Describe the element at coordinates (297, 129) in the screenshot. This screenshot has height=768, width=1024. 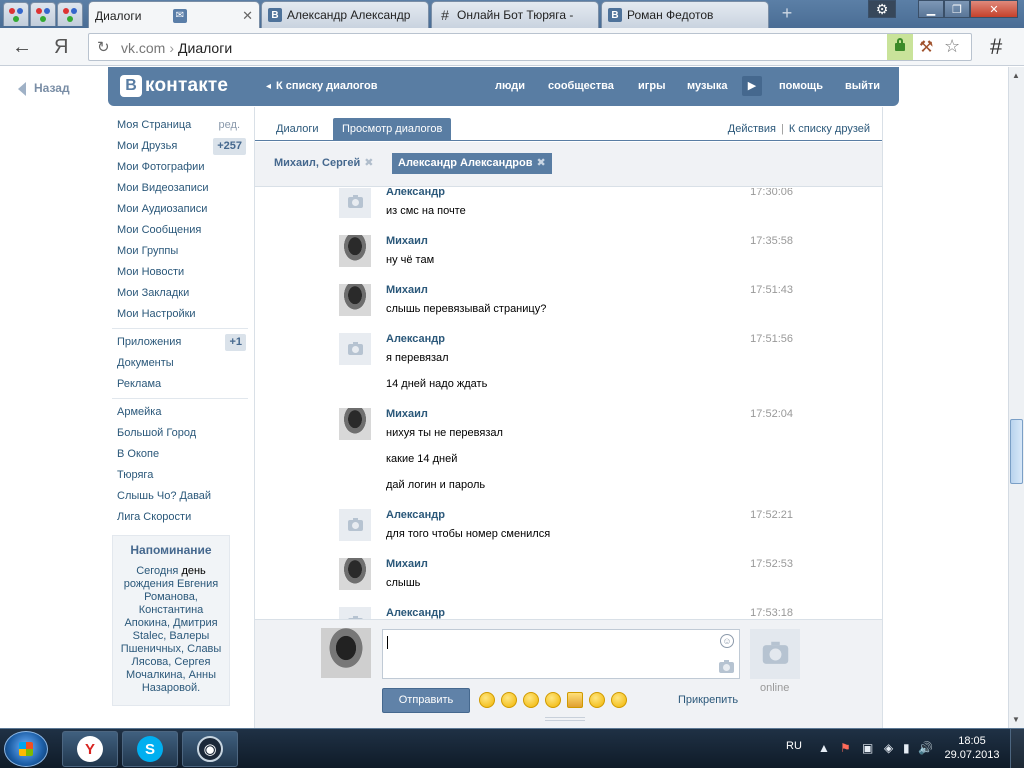
I see `tab-dialogs: Диалоги` at that location.